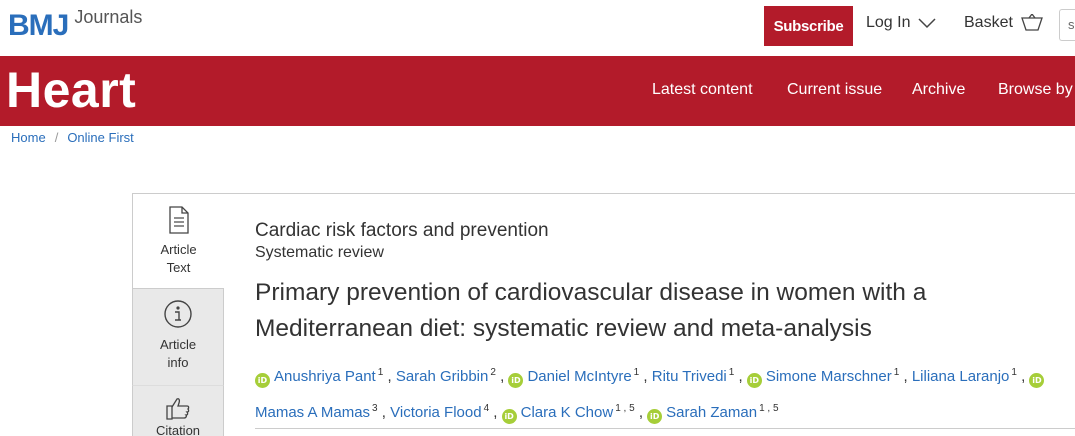  What do you see at coordinates (319, 252) in the screenshot?
I see `article-type: Systematic review` at bounding box center [319, 252].